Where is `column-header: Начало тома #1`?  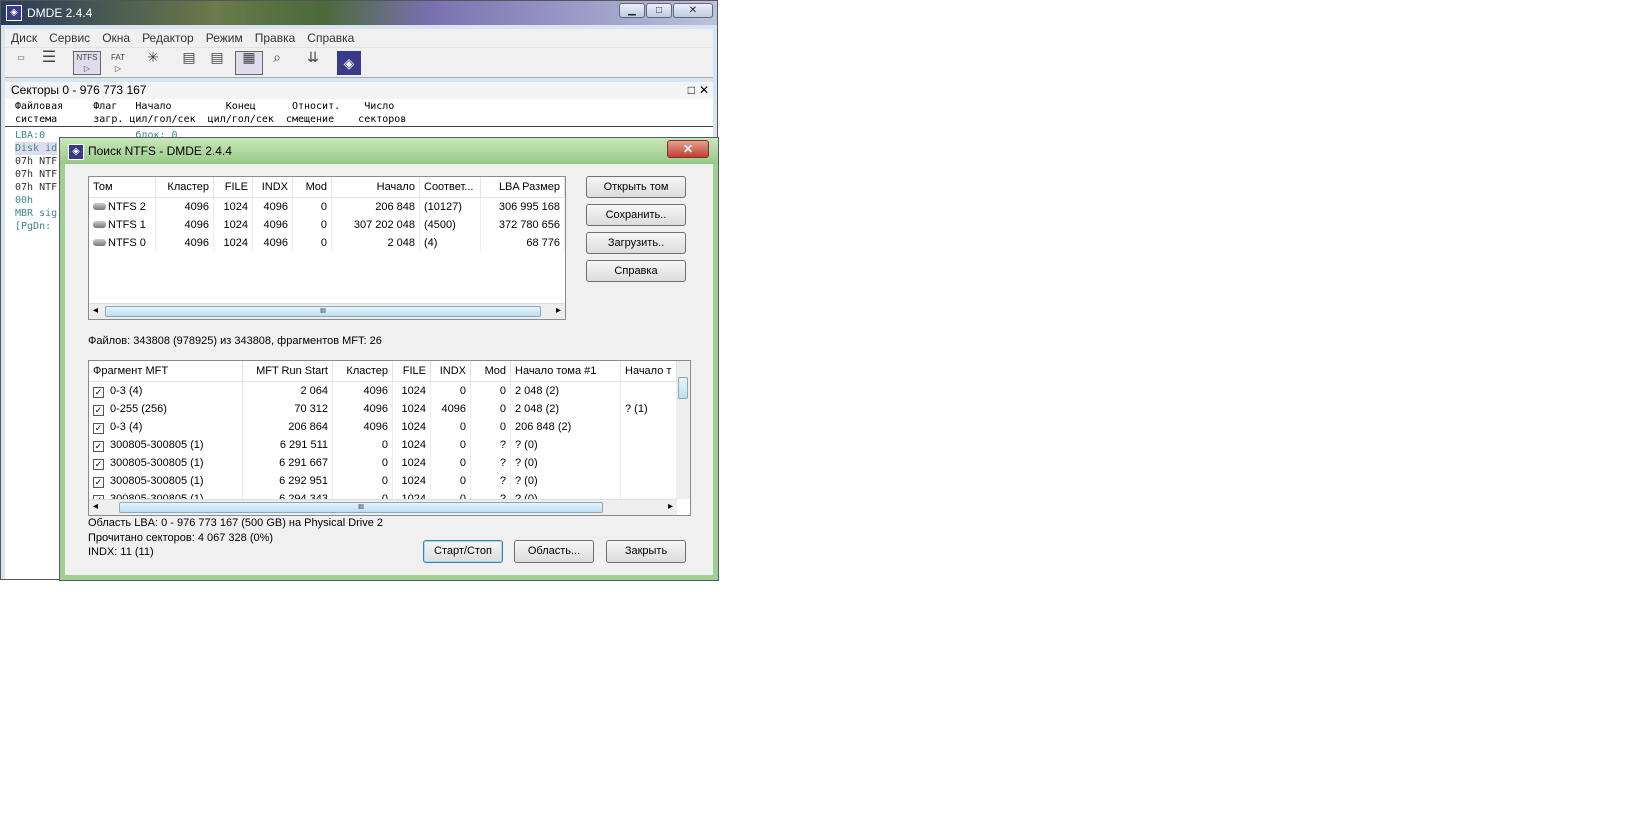 column-header: Начало тома #1 is located at coordinates (566, 371).